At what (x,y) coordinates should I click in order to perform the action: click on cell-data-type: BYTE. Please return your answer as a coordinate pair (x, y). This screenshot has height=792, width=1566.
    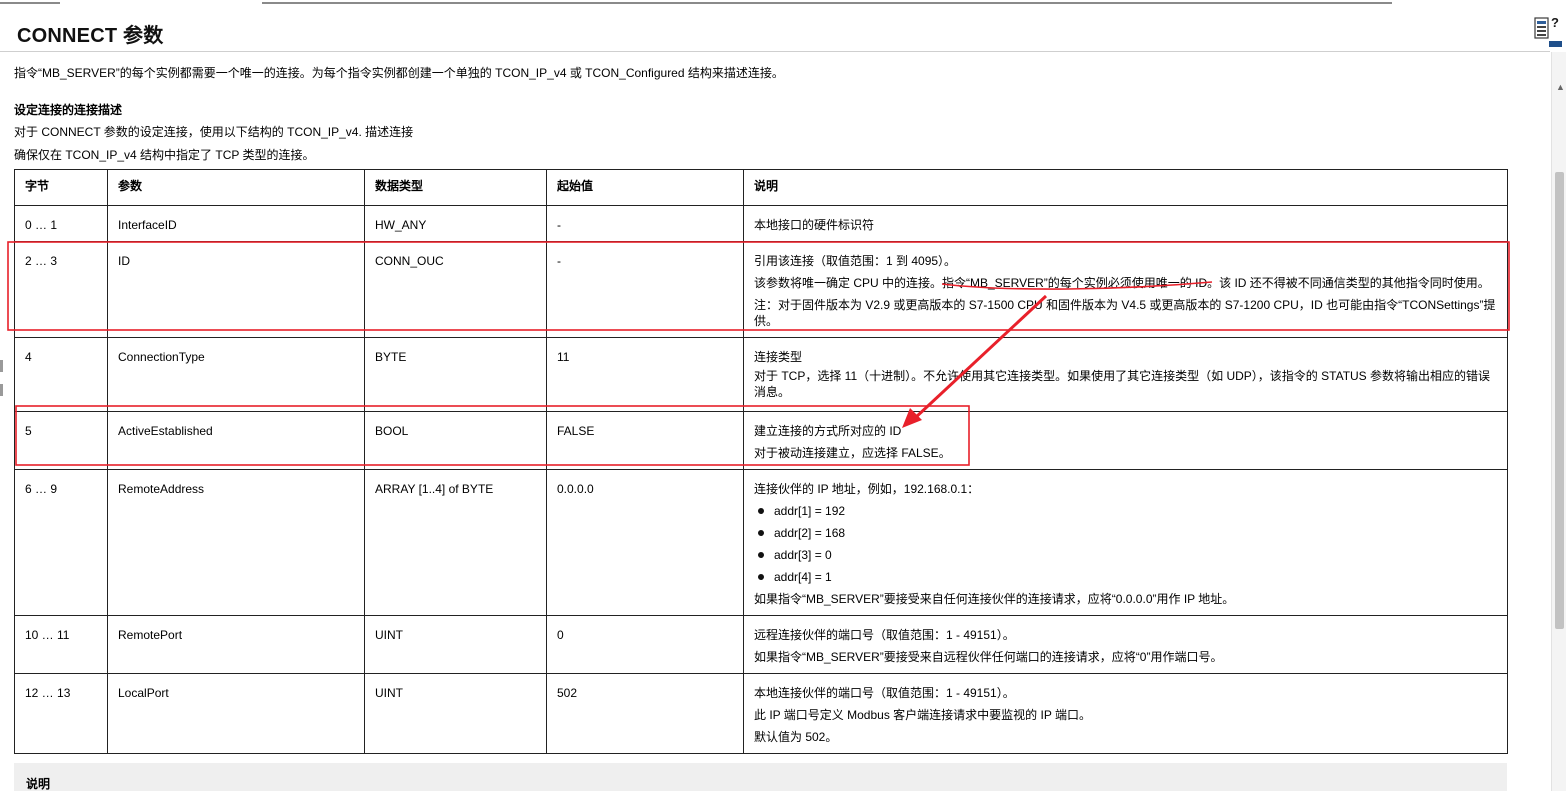
    Looking at the image, I should click on (455, 374).